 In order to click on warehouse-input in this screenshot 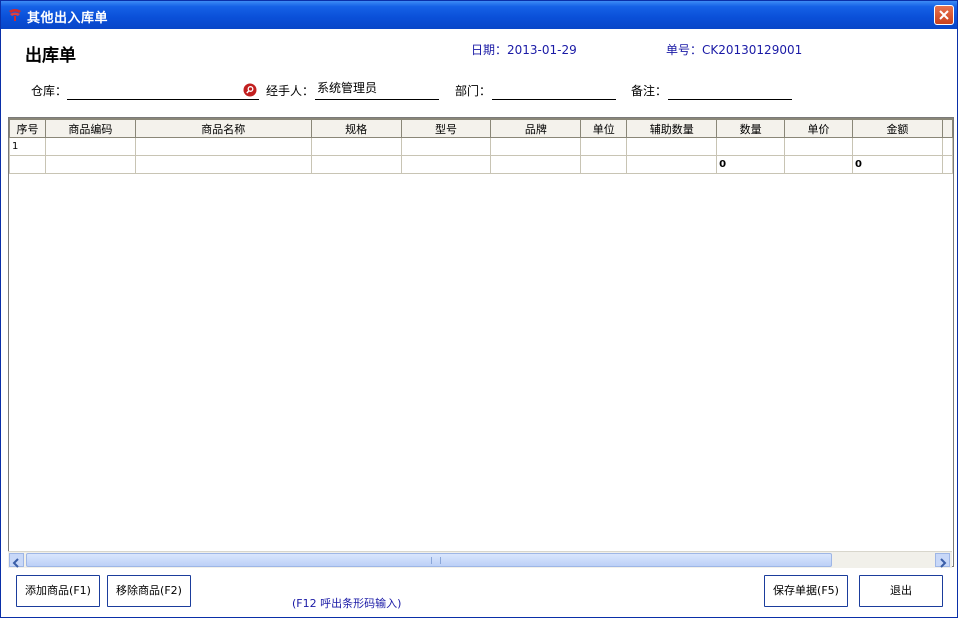, I will do `click(163, 92)`.